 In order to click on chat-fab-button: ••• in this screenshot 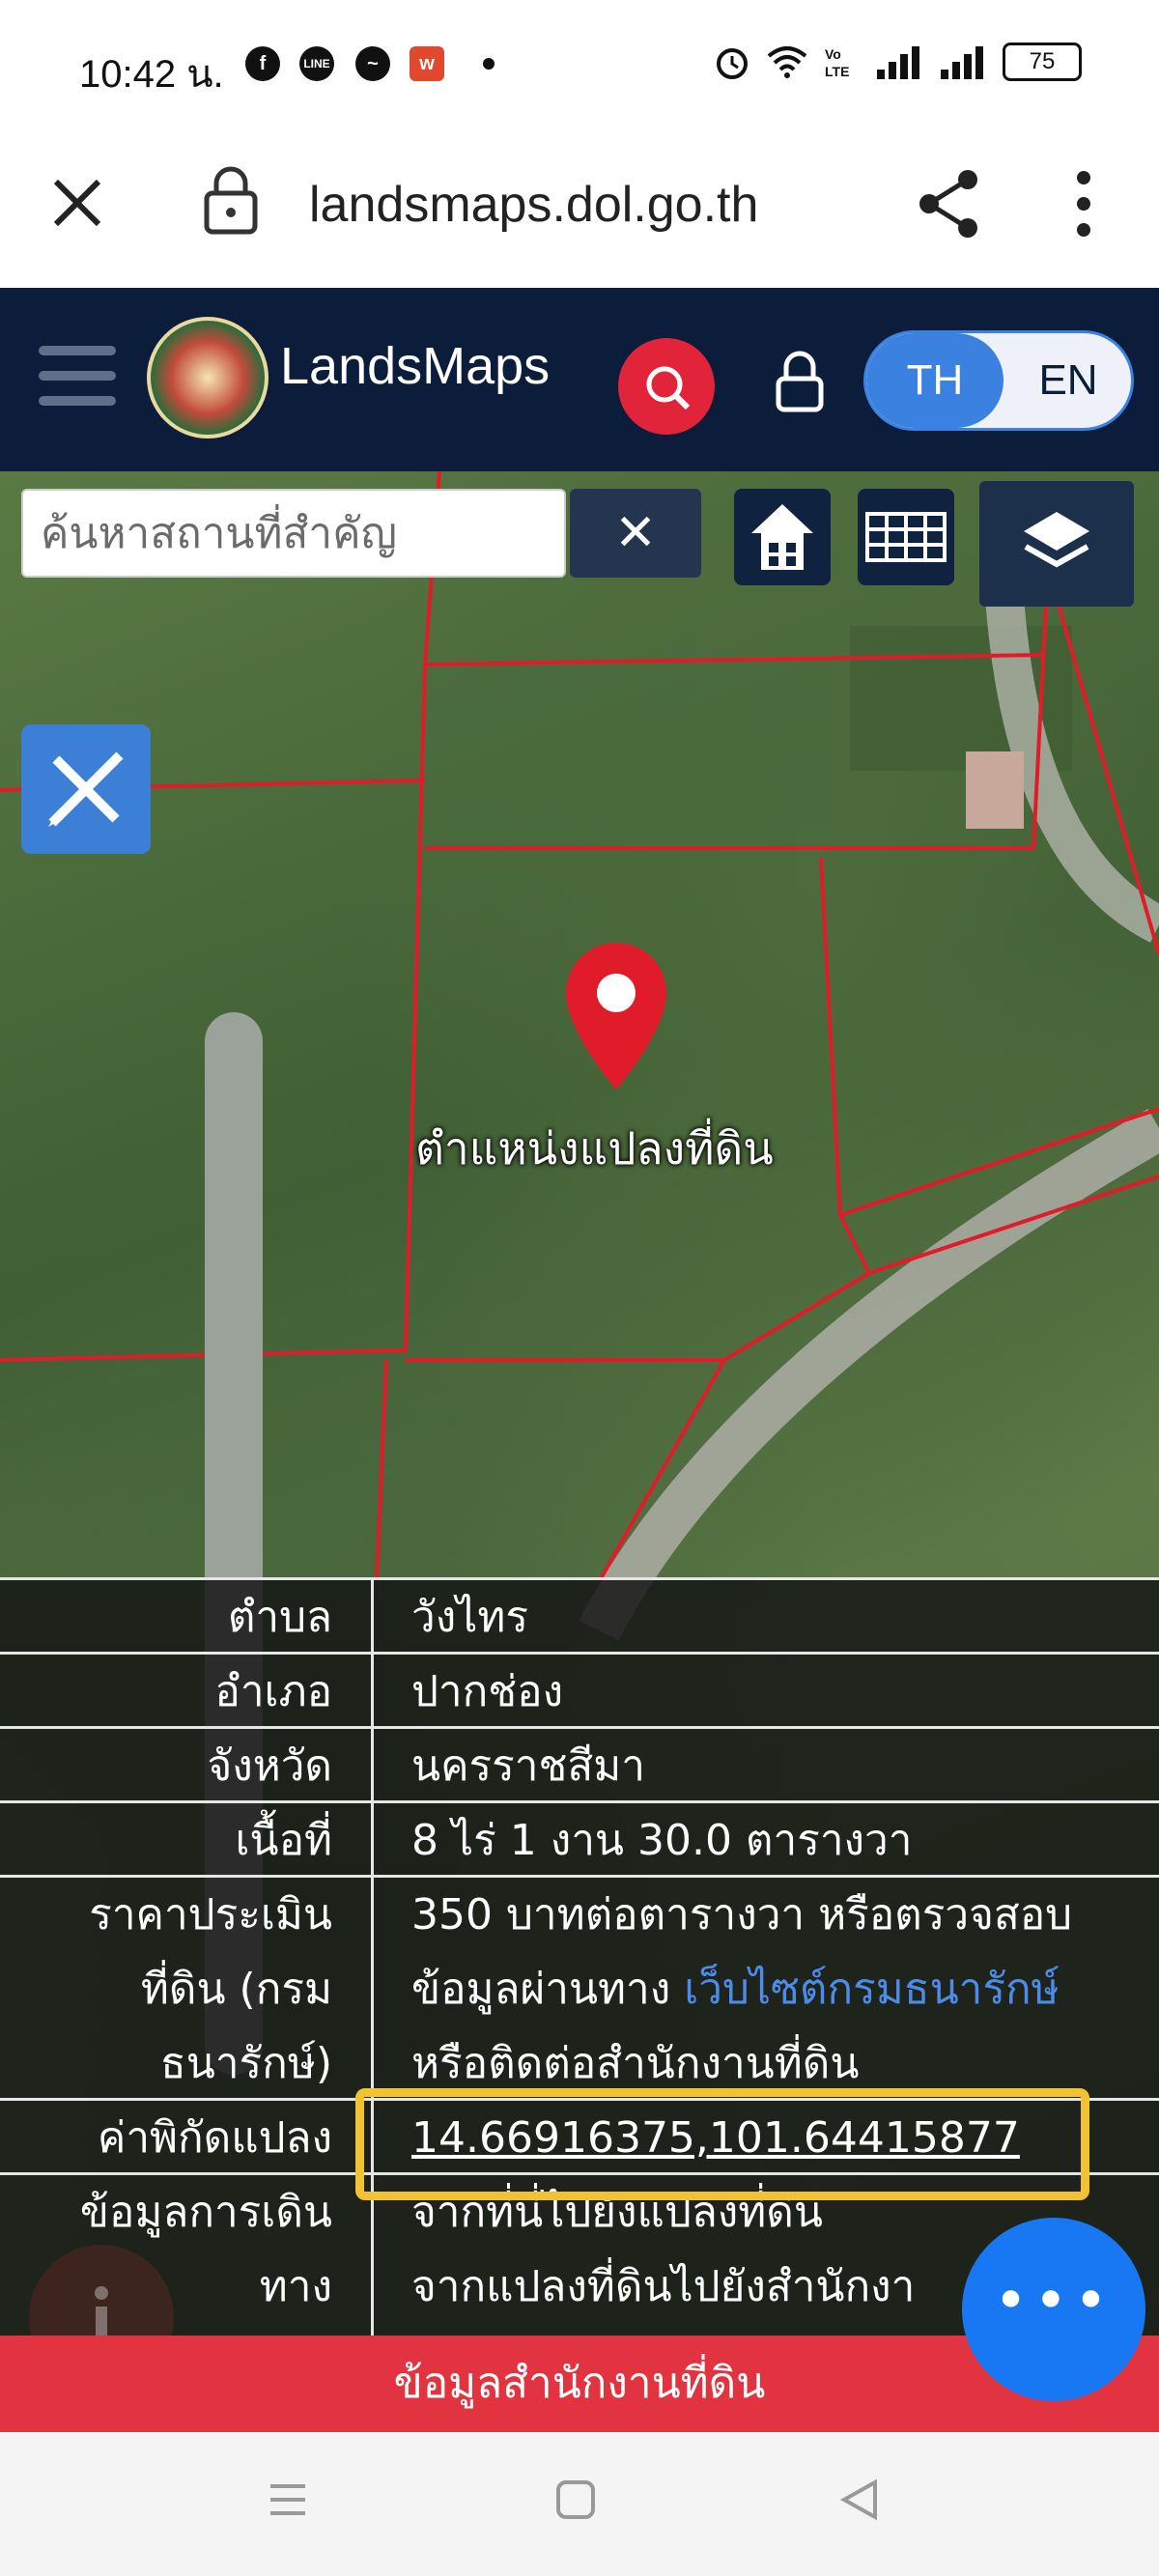, I will do `click(1053, 2309)`.